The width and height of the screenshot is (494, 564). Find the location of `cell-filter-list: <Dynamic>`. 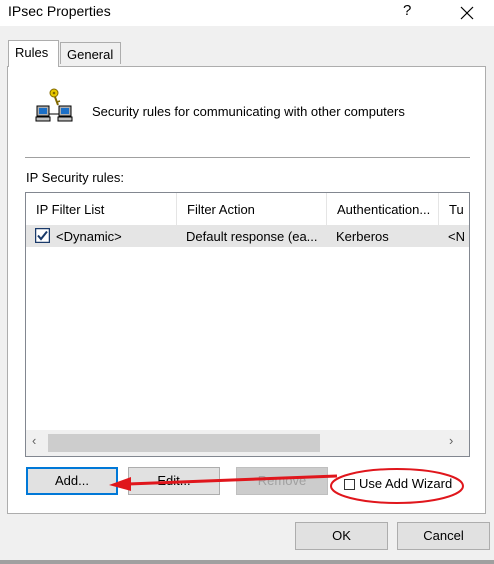

cell-filter-list: <Dynamic> is located at coordinates (89, 236).